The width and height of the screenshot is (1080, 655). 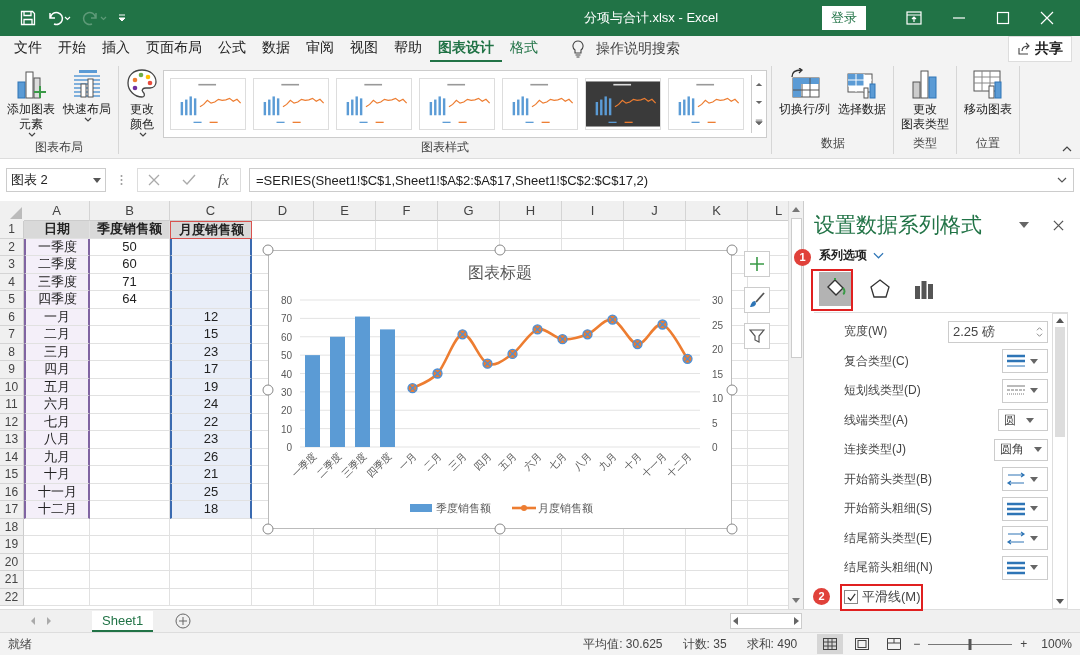 What do you see at coordinates (1024, 644) in the screenshot?
I see `zoom-in-button: +` at bounding box center [1024, 644].